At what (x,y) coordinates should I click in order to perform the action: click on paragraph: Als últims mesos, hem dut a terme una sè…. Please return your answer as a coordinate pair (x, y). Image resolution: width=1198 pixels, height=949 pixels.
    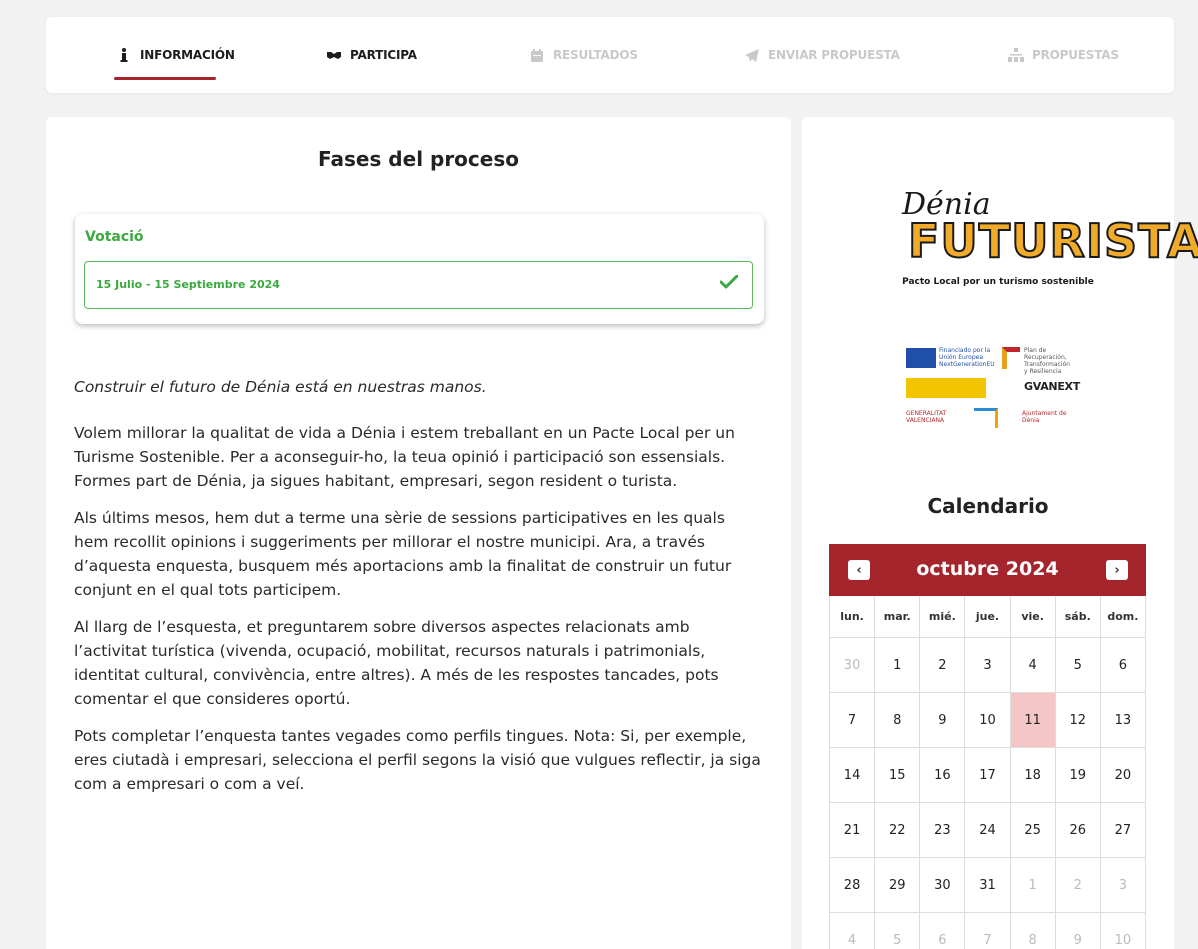
    Looking at the image, I should click on (403, 554).